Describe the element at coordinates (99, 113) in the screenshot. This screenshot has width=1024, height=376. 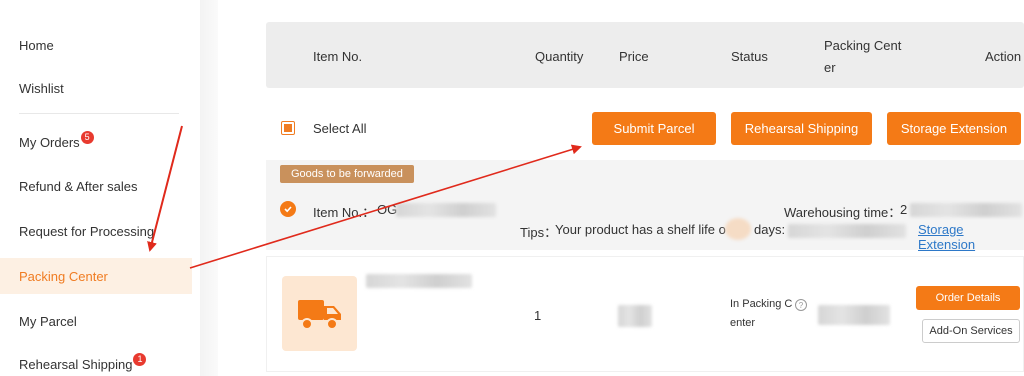
I see `sidebar-divider` at that location.